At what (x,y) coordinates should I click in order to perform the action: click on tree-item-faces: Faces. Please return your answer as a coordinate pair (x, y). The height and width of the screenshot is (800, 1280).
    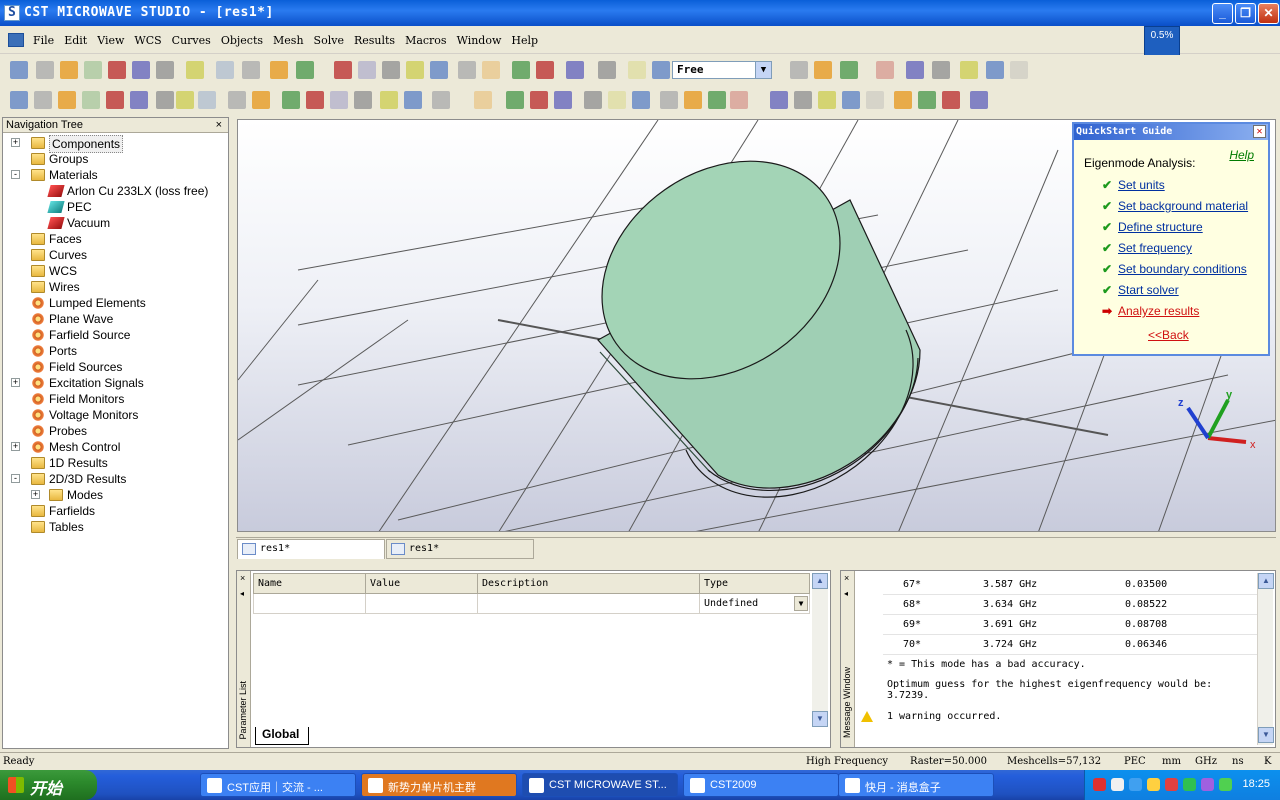
    Looking at the image, I should click on (115, 239).